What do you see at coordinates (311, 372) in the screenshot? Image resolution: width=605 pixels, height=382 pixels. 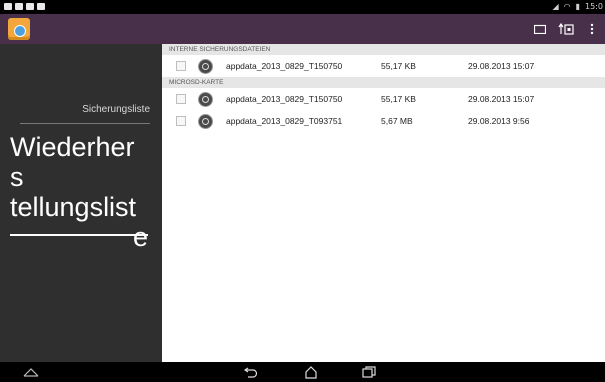 I see `home-icon` at bounding box center [311, 372].